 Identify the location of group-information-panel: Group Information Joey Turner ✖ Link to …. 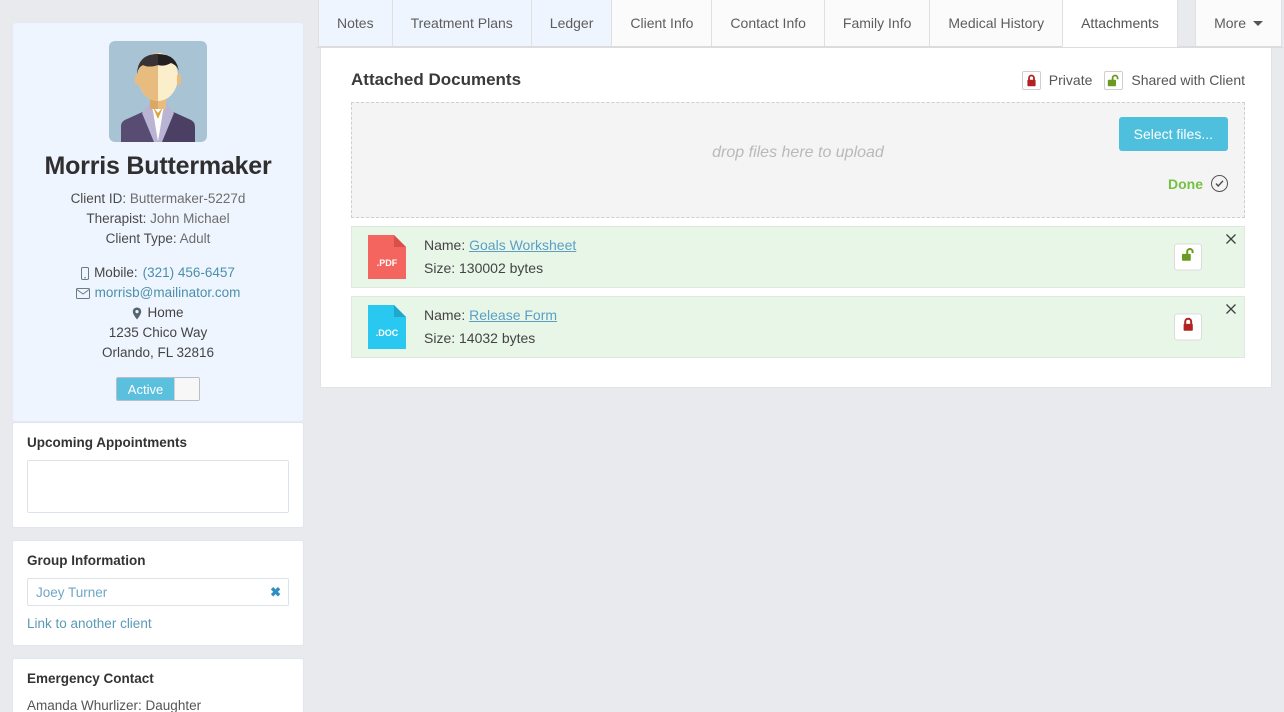
(158, 593).